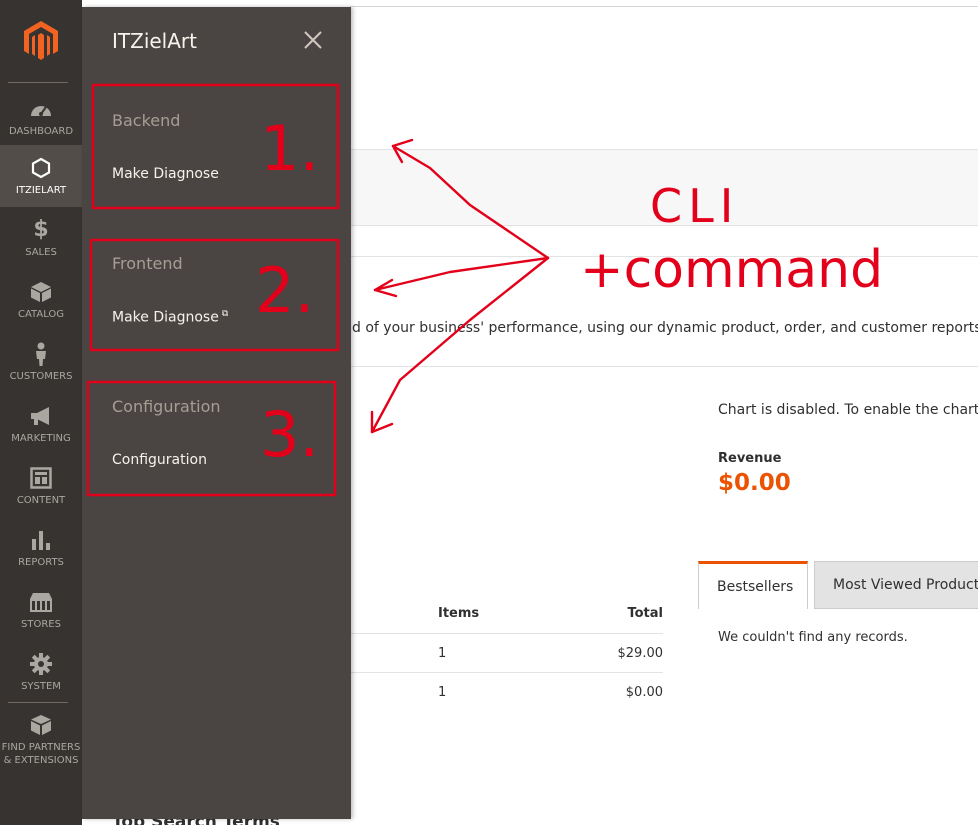 This screenshot has width=978, height=825. I want to click on nav-item-stores: STORES, so click(41, 610).